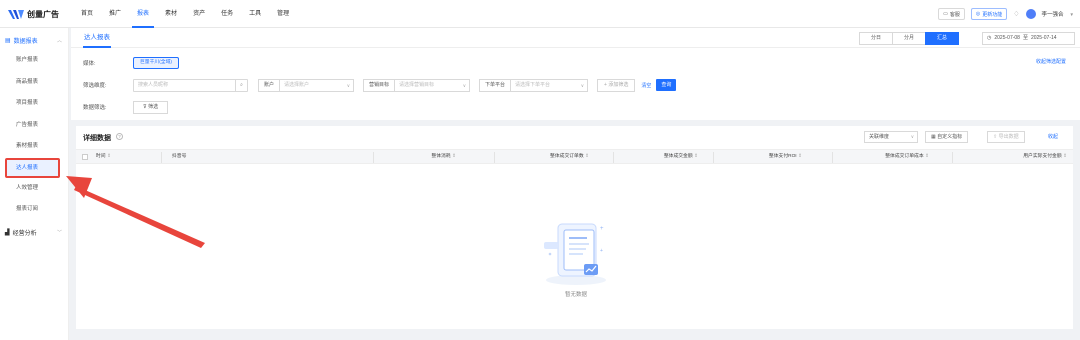 The image size is (1080, 340). What do you see at coordinates (283, 14) in the screenshot?
I see `nav-item: 管理` at bounding box center [283, 14].